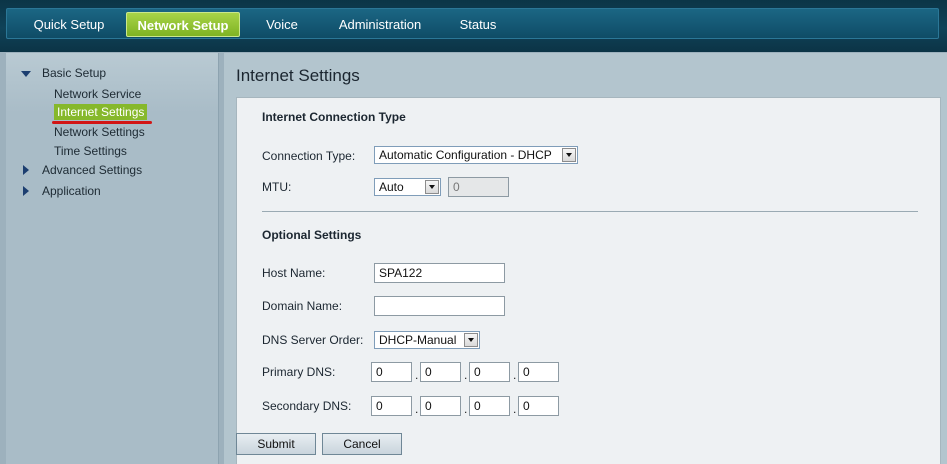 The image size is (947, 464). Describe the element at coordinates (92, 170) in the screenshot. I see `sidebar-item-advanced-settings: Advanced Settings` at that location.